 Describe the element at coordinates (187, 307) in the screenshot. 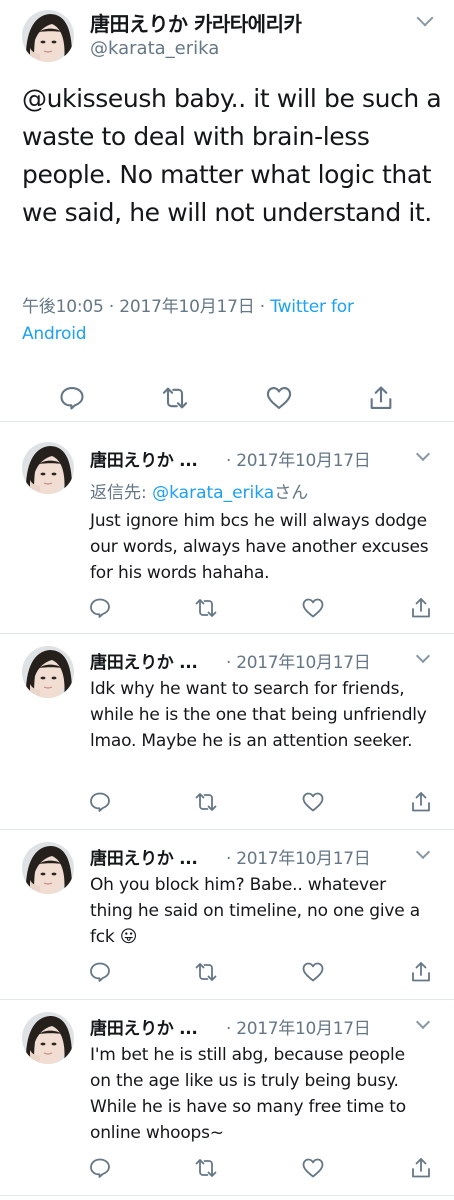

I see `tweet-date: 2017年10月17日` at that location.